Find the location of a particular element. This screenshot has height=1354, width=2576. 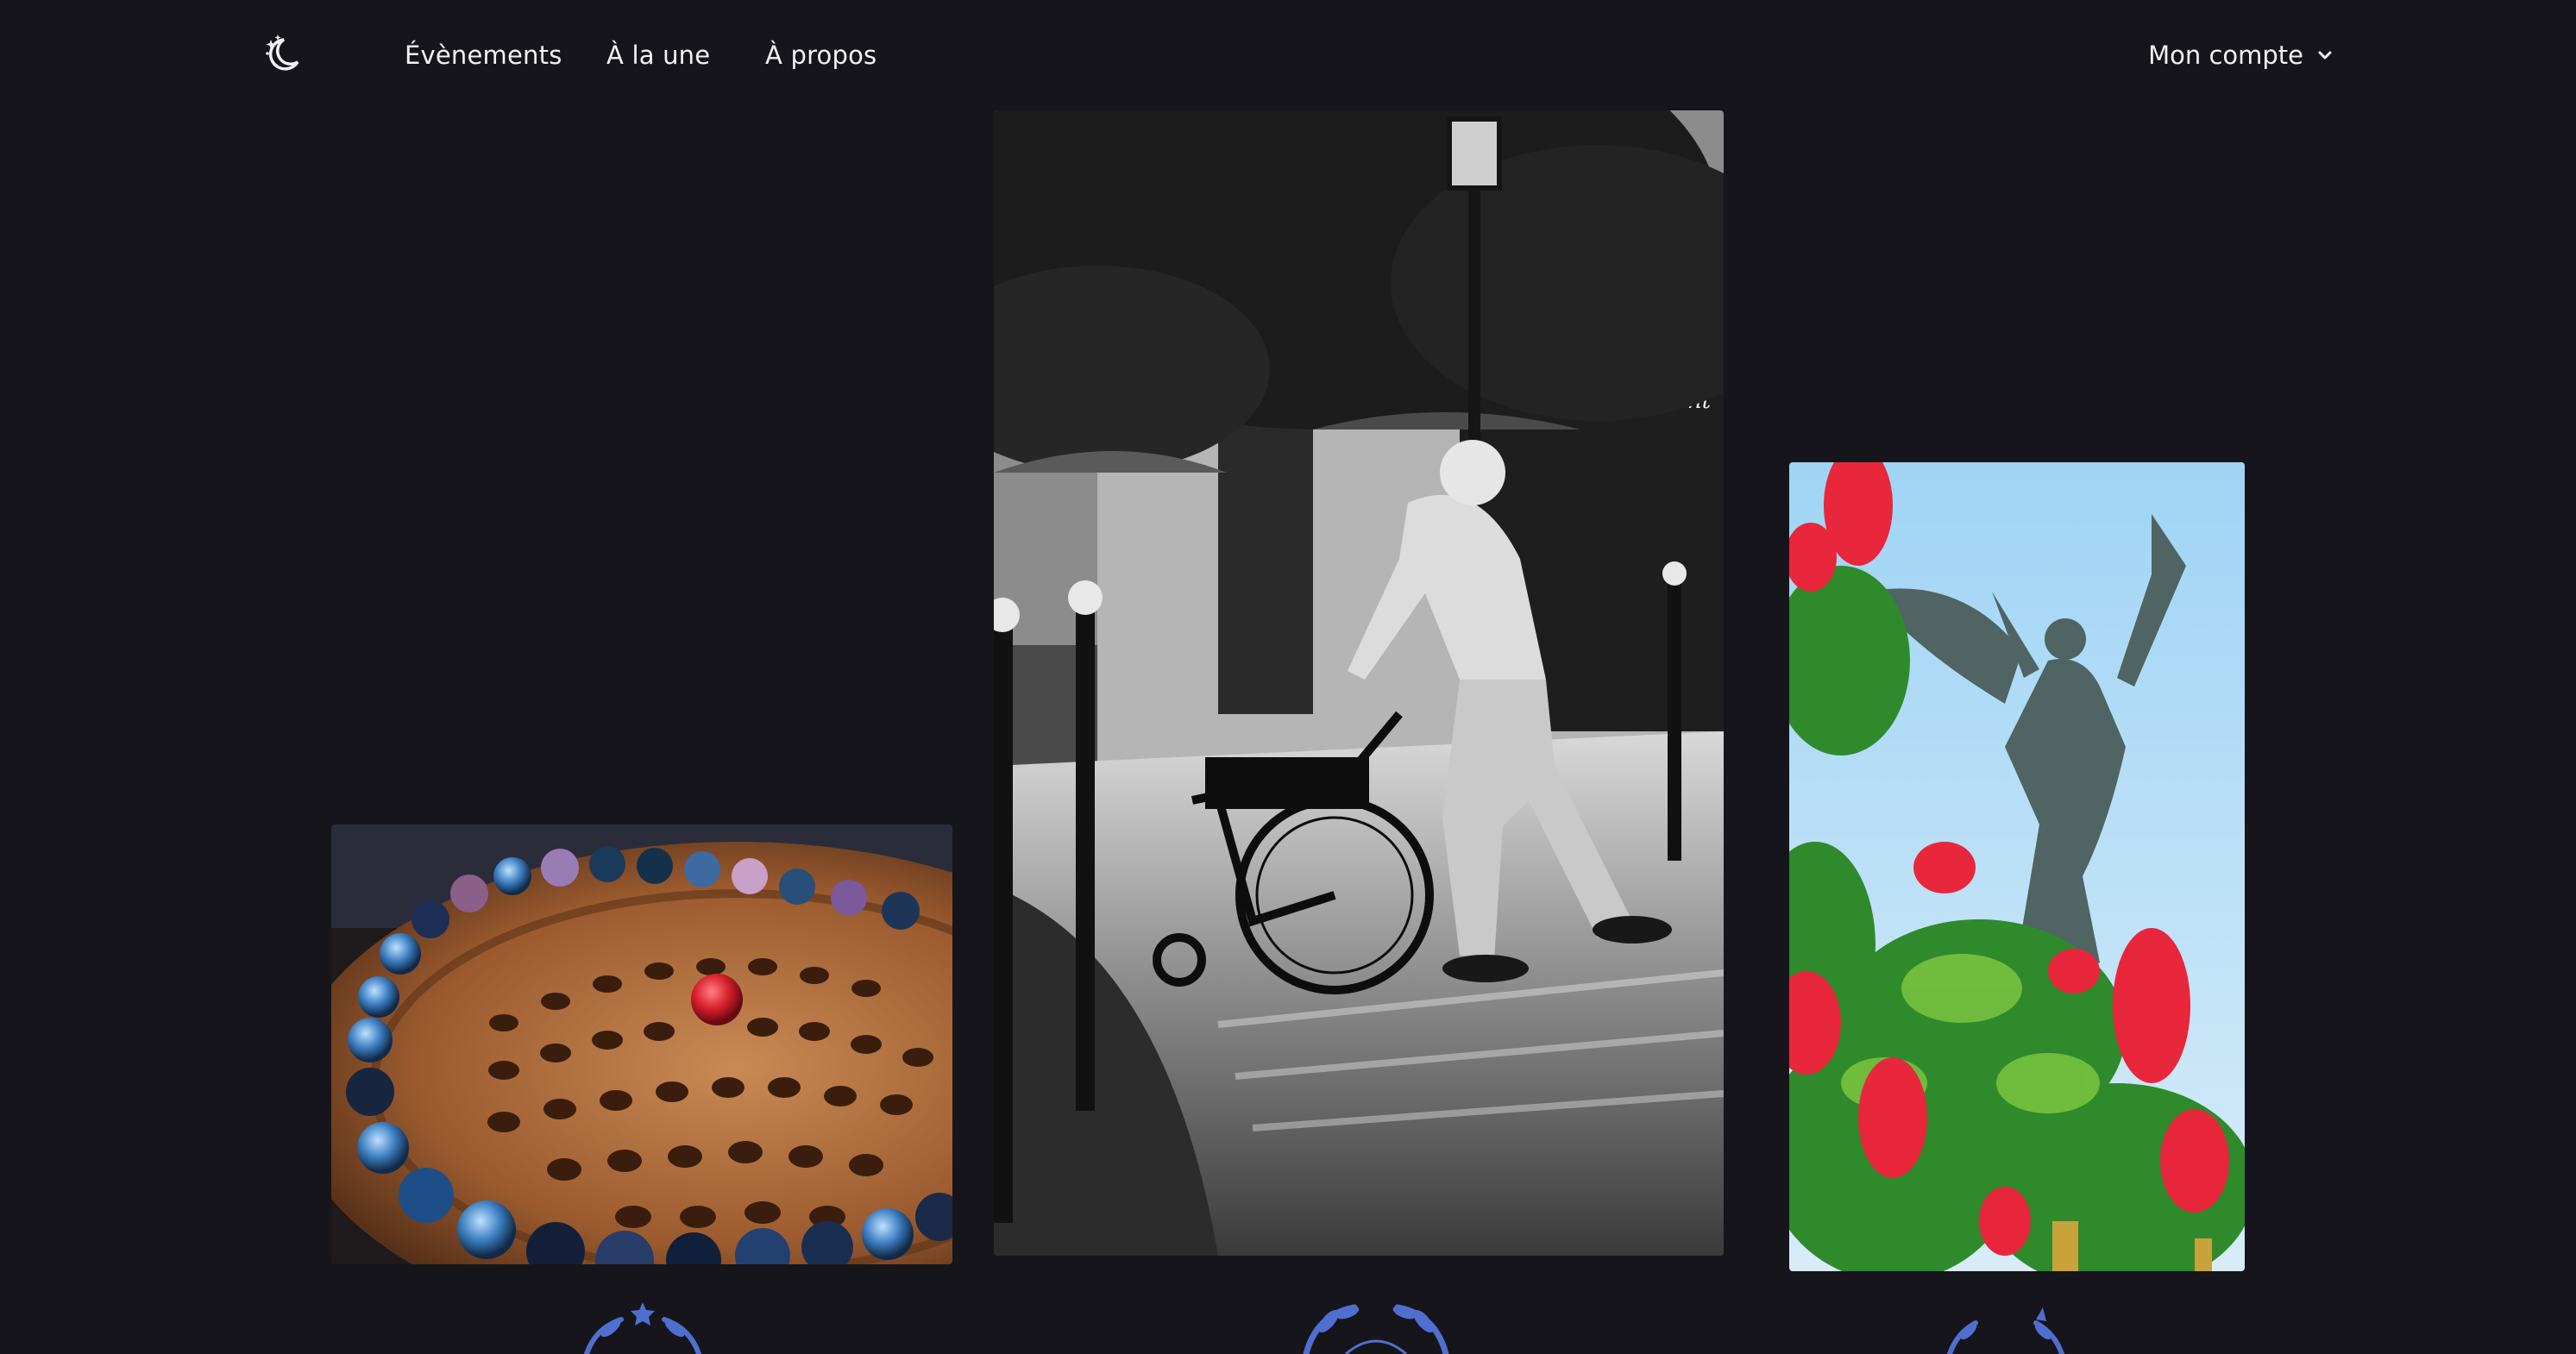

account-menu-button: Mon compte is located at coordinates (2241, 55).